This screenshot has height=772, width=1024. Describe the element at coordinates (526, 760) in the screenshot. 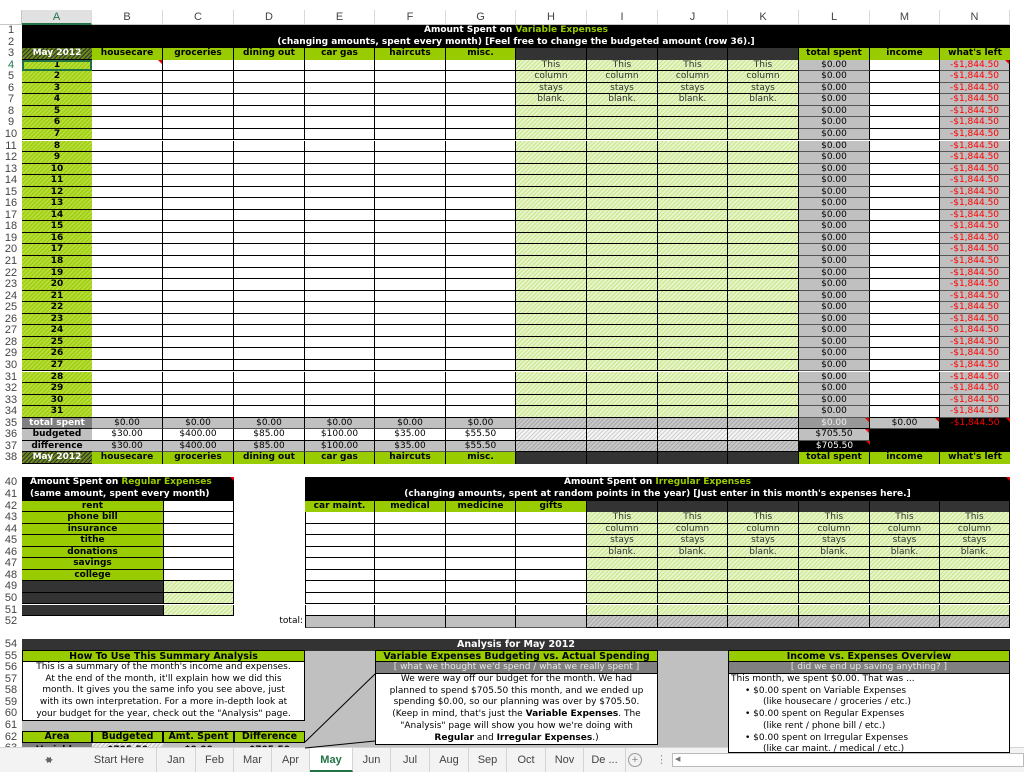

I see `sheet-tab-oct: Oct` at that location.